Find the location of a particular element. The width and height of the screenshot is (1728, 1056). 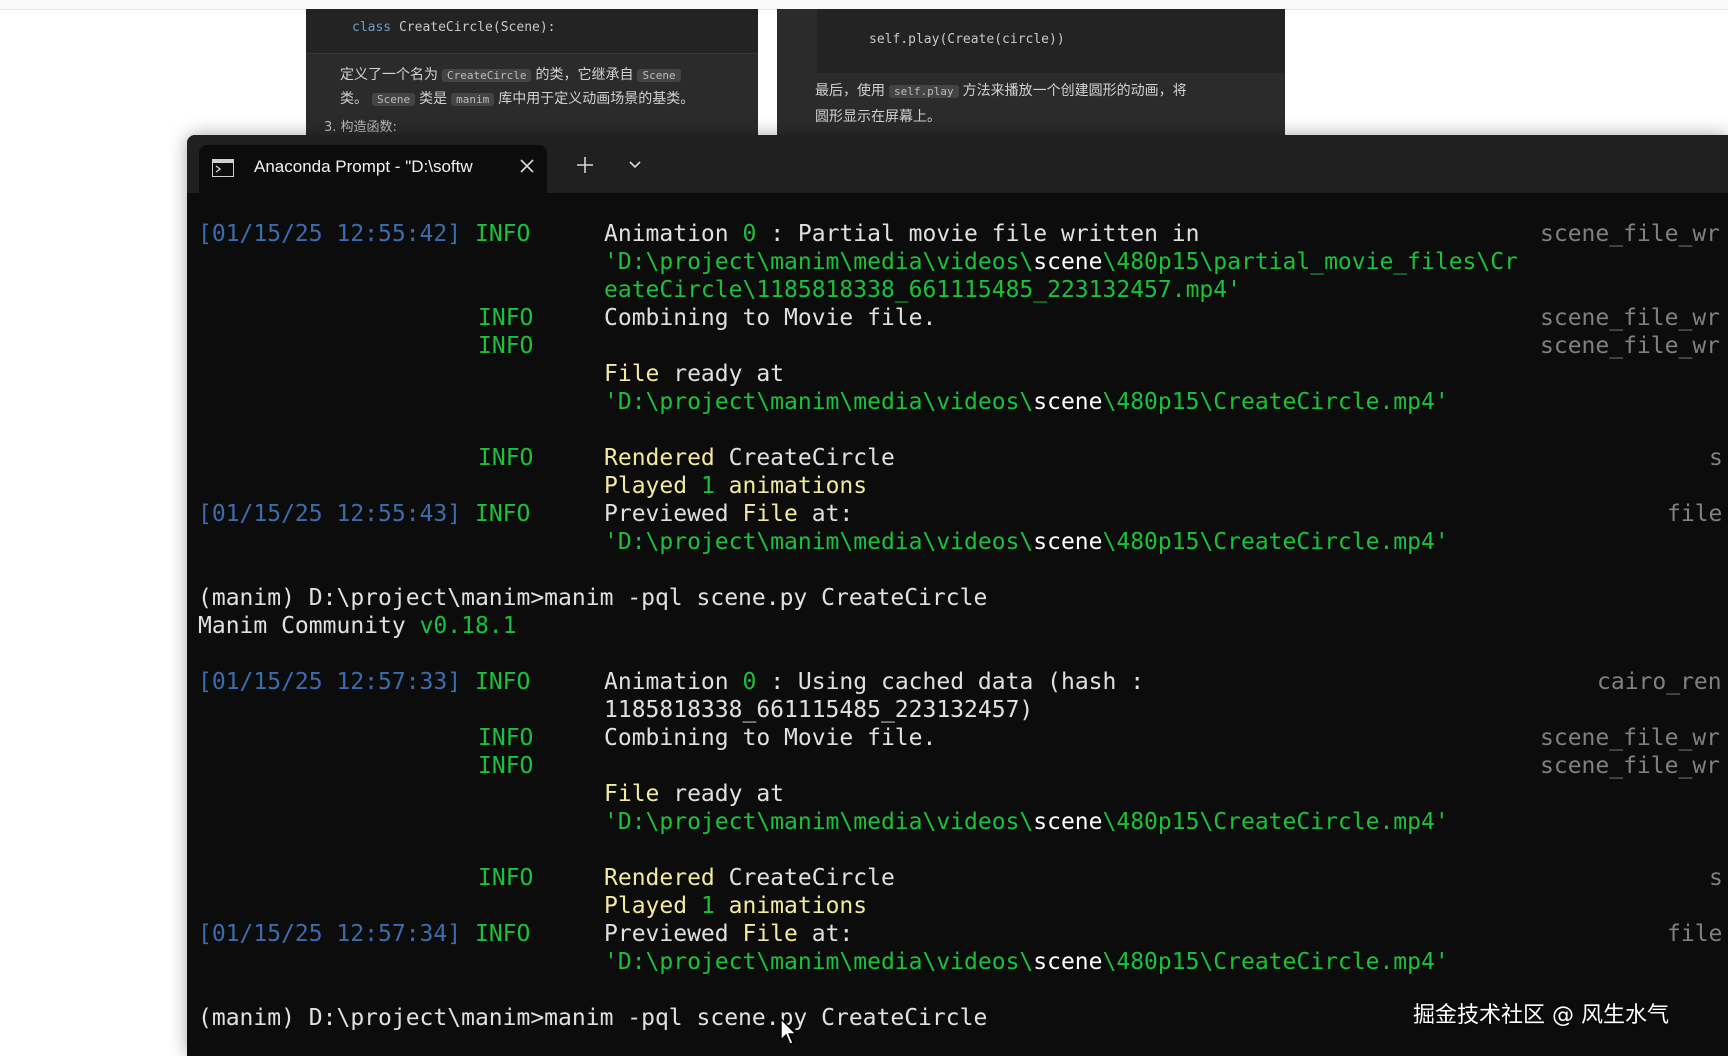

doc-paragraph-line: 定义了一个名为 CreateCircle 的类，它继承自 Scene is located at coordinates (512, 75).